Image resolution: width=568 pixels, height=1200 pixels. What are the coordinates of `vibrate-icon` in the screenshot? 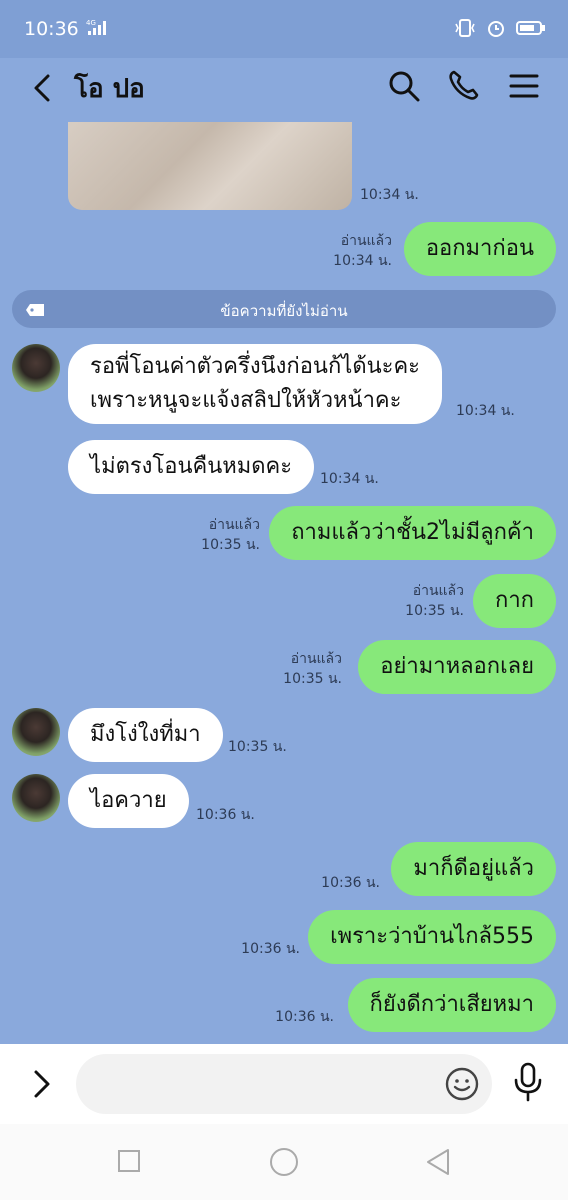 It's located at (465, 30).